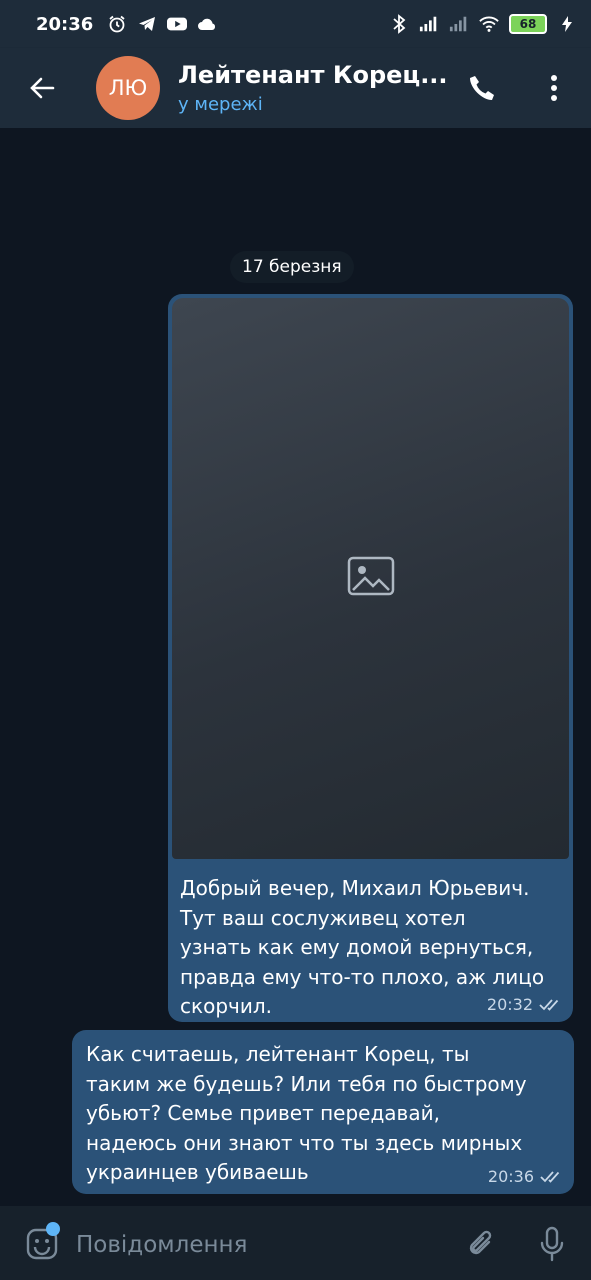  I want to click on youtube-icon, so click(177, 24).